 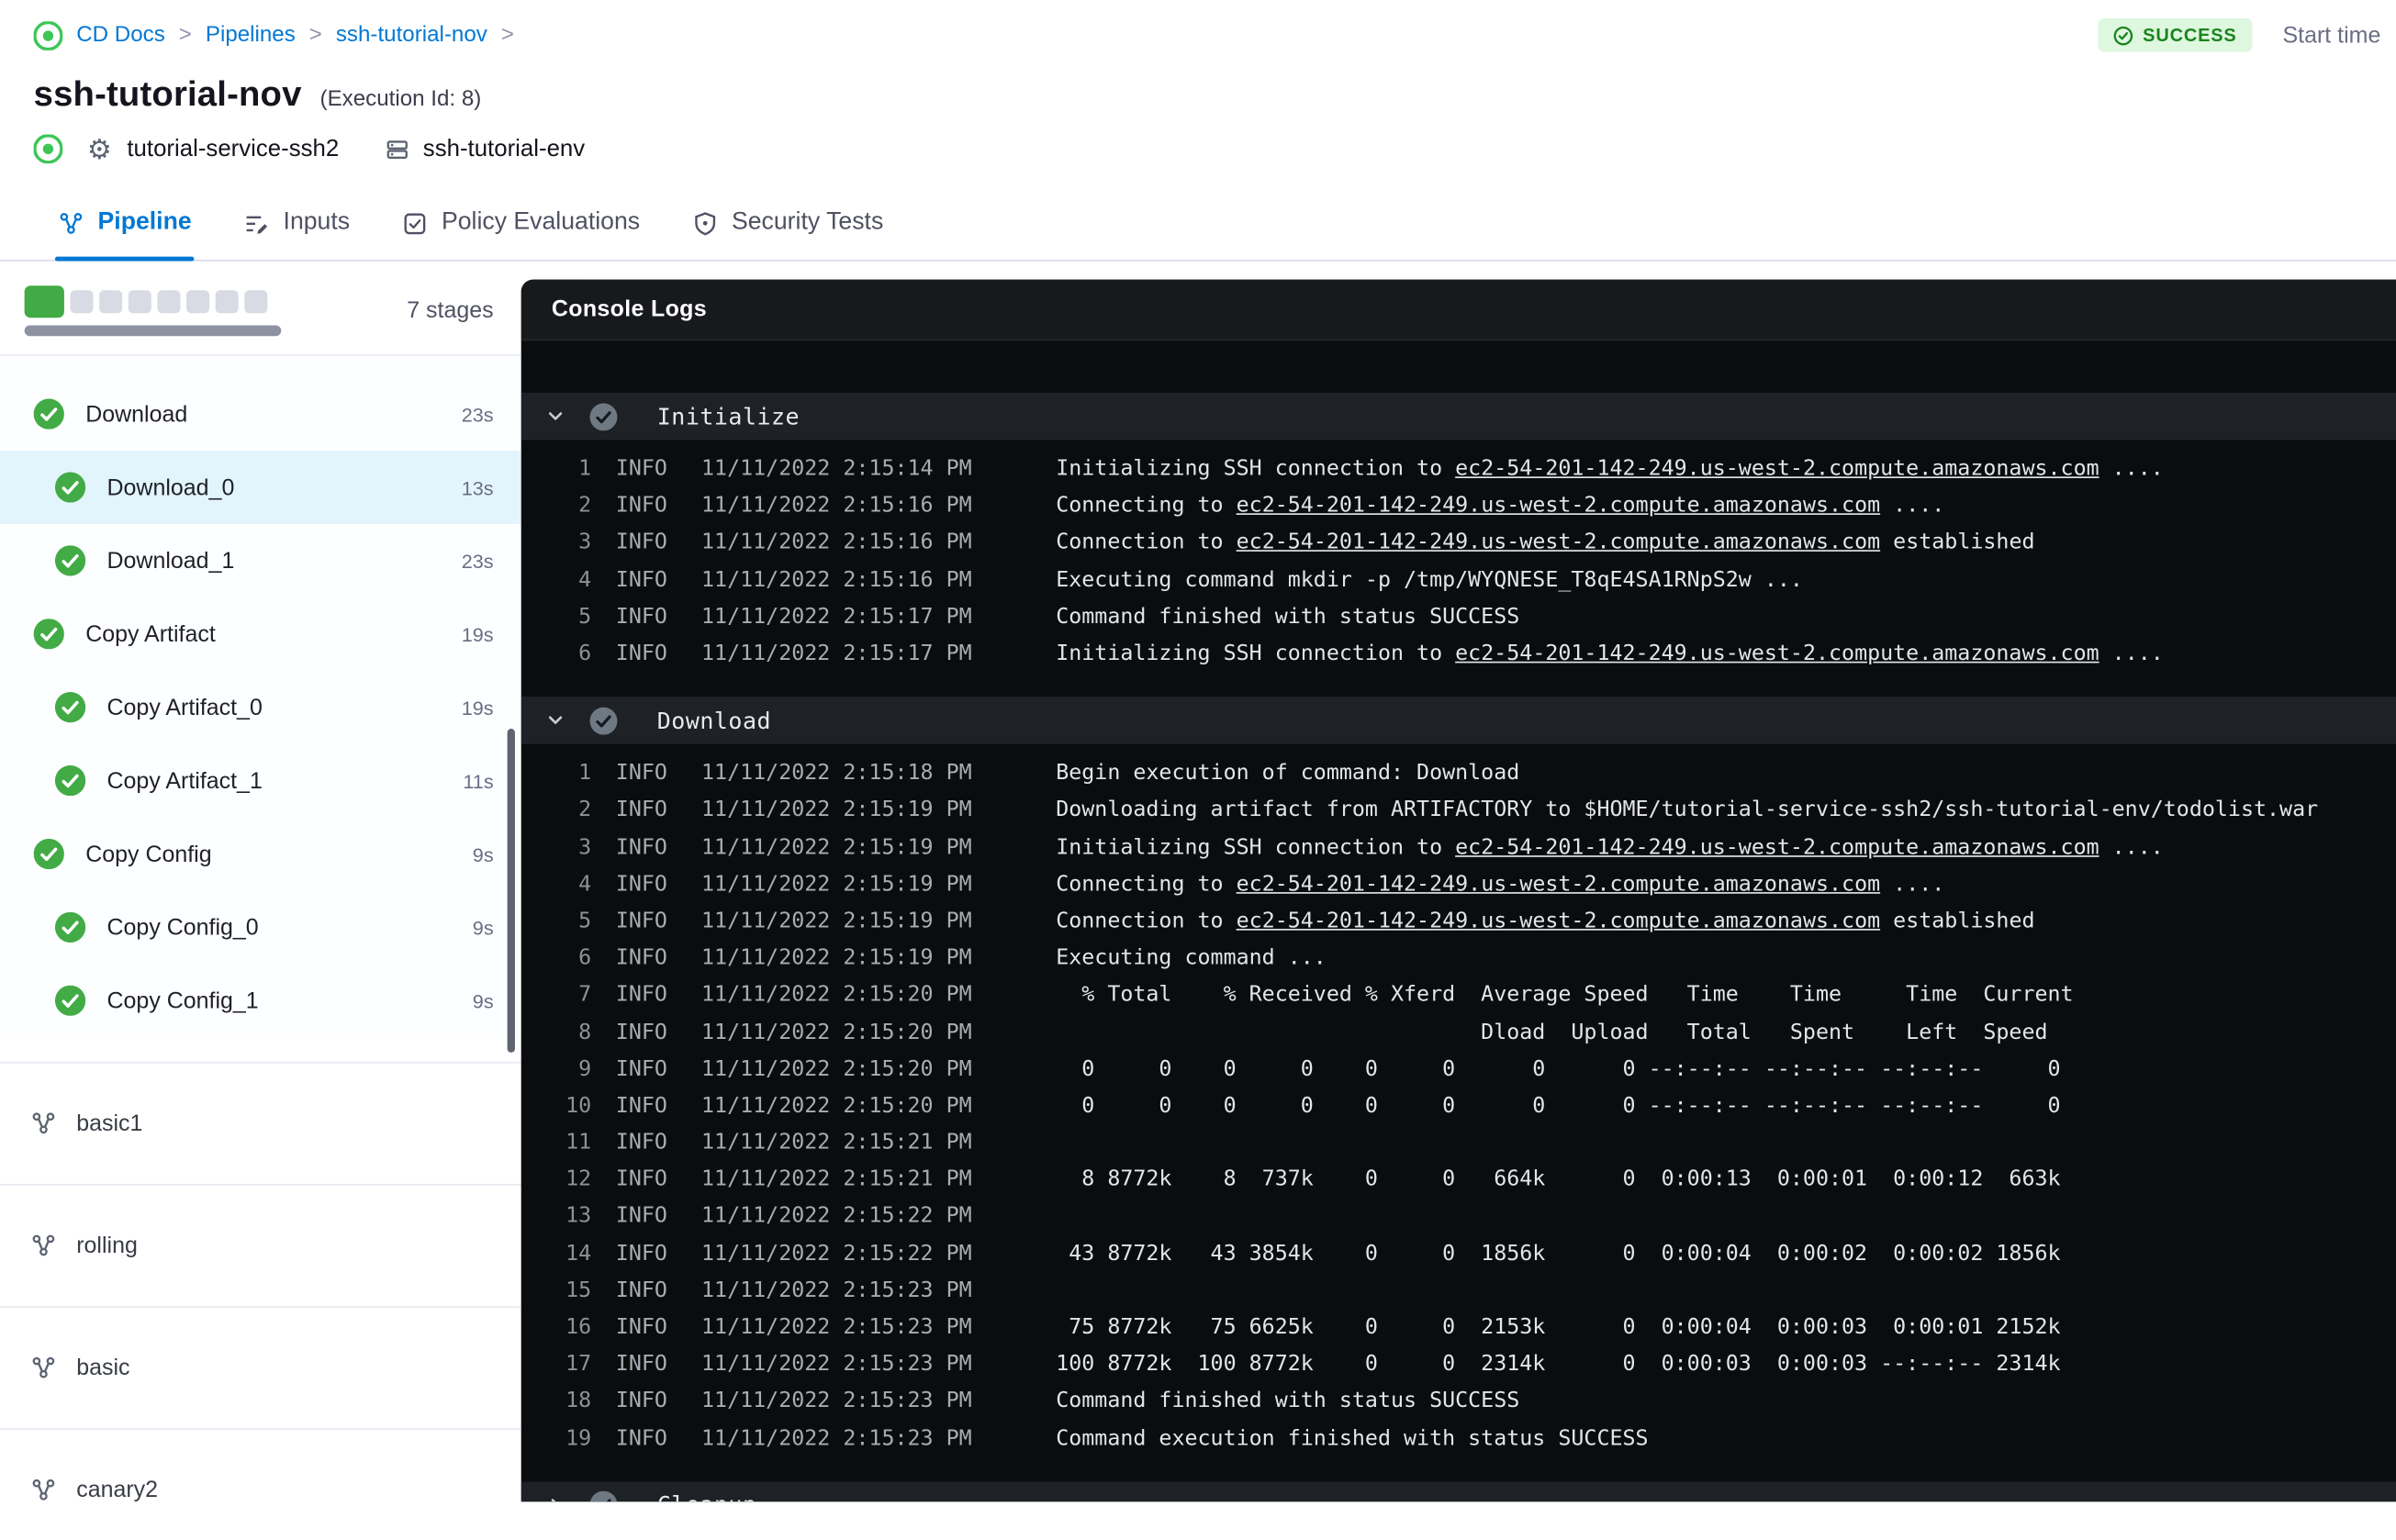 What do you see at coordinates (1458, 1142) in the screenshot?
I see `log-line: 11 INFO 11/11/2022 2:15:21 PM` at bounding box center [1458, 1142].